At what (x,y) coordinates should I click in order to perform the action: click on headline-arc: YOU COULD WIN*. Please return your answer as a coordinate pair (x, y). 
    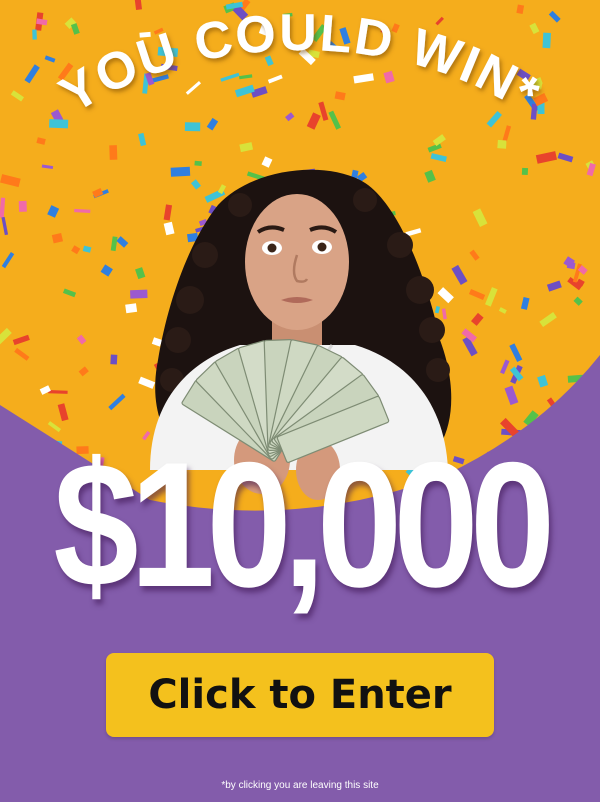
    Looking at the image, I should click on (300, 64).